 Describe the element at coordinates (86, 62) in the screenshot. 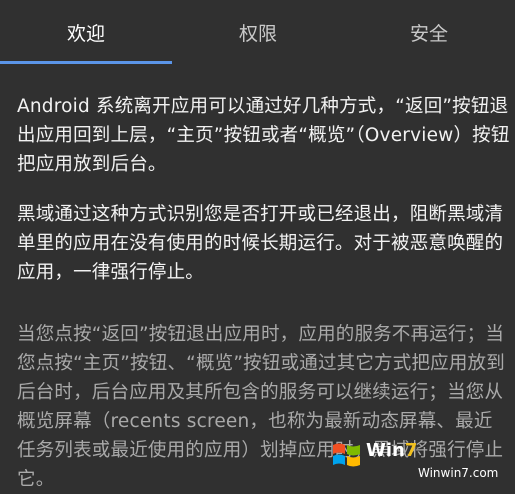

I see `tab-active-indicator` at that location.